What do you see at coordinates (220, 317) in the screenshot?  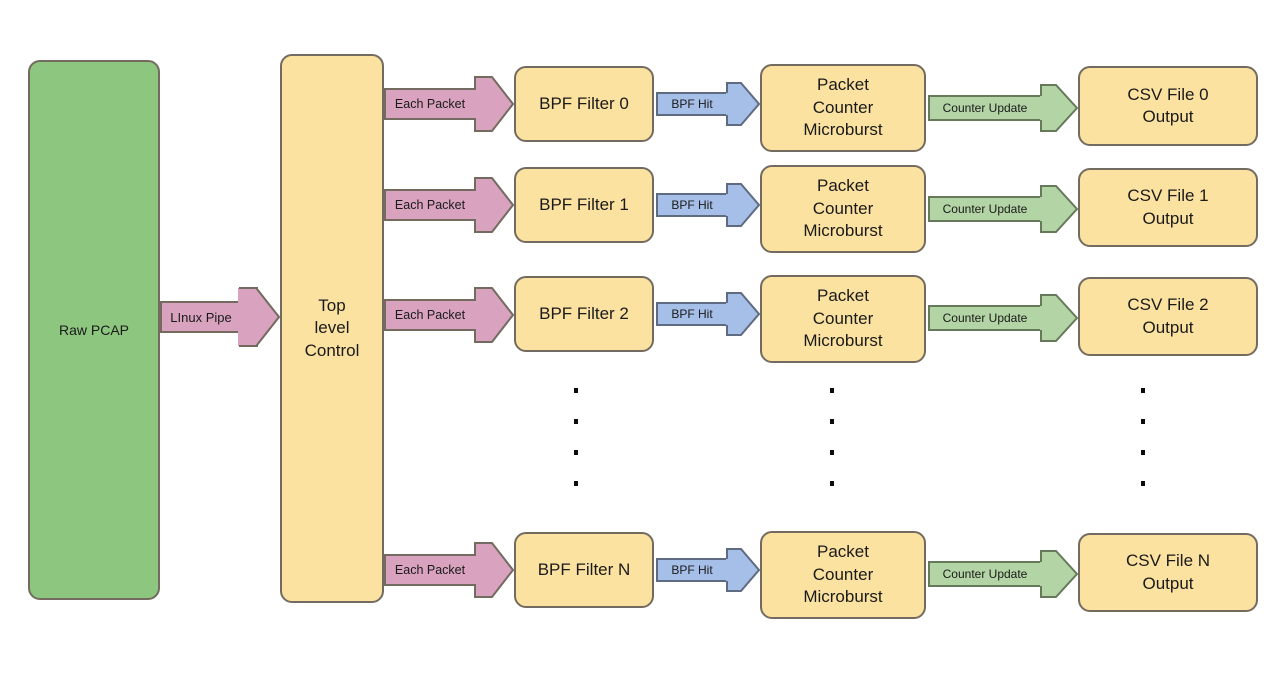 I see `arrow-linux-pipe: LInux Pipe` at bounding box center [220, 317].